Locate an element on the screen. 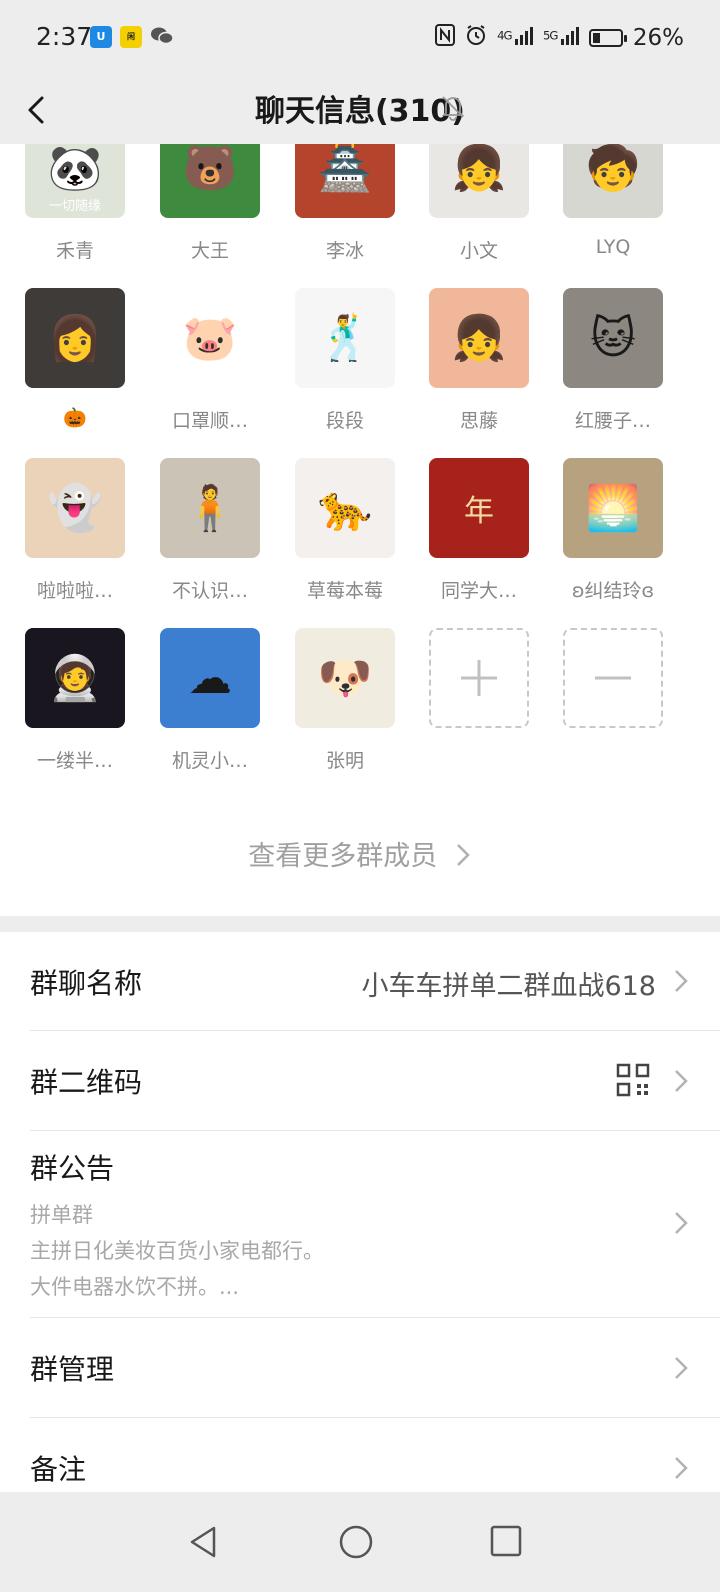  group-name-label: 群聊名称 is located at coordinates (86, 983).